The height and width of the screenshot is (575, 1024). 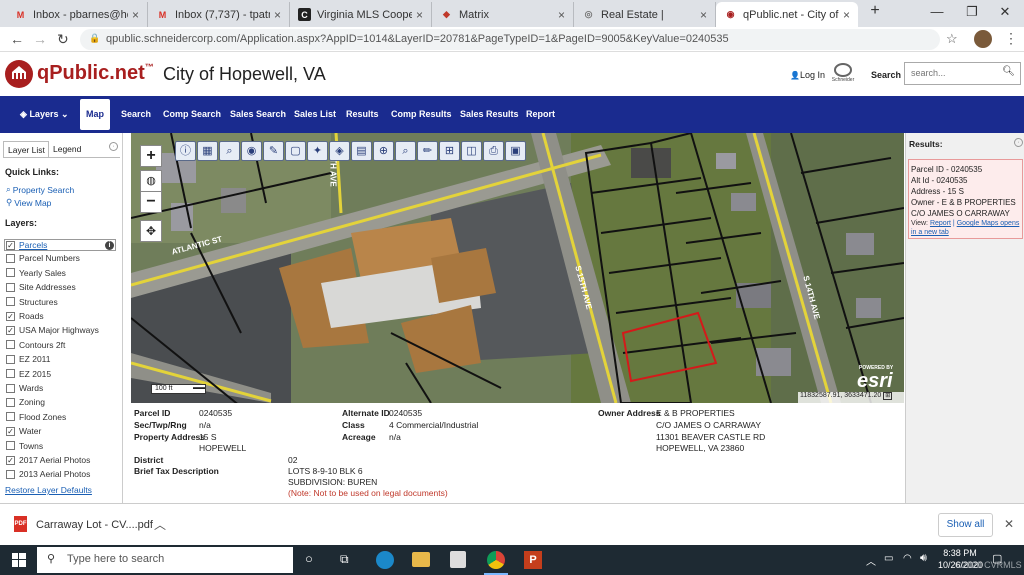 I want to click on zoom-box-icon: ⌕, so click(x=229, y=151).